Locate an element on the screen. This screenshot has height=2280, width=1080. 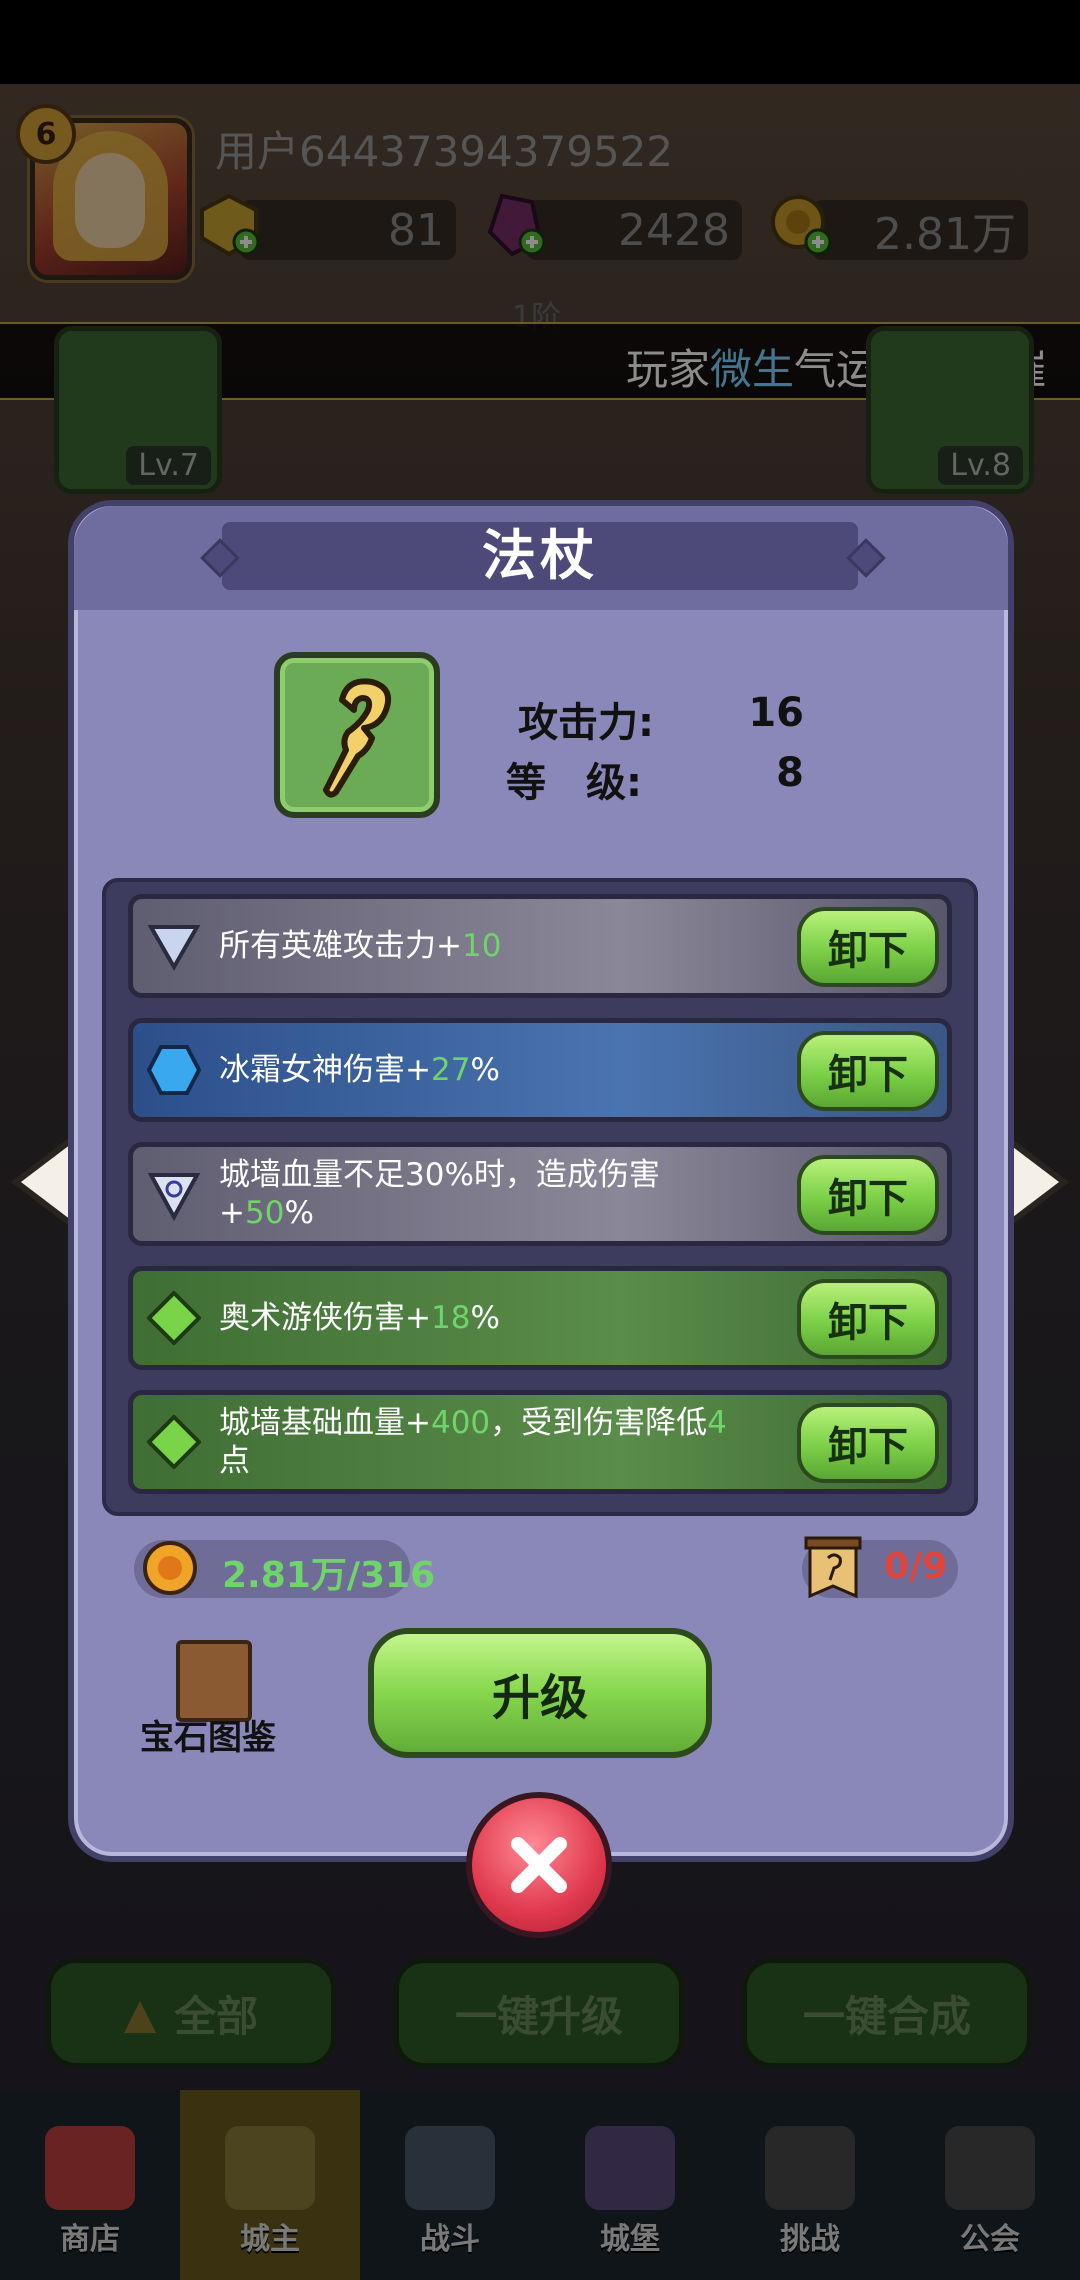
close-icon is located at coordinates (539, 1865).